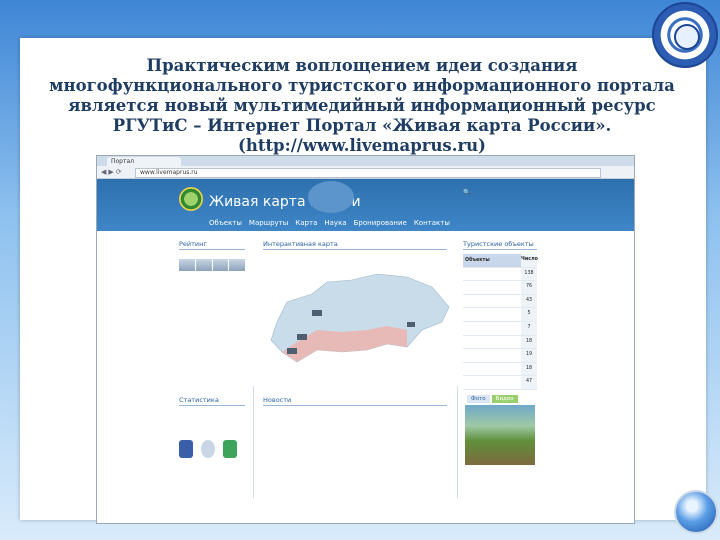 The image size is (720, 540). I want to click on table-row: 43, so click(500, 301).